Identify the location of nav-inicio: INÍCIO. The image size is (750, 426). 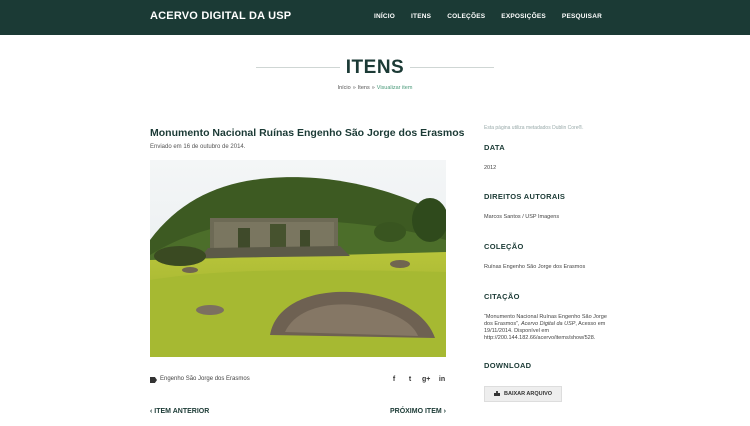
(384, 16).